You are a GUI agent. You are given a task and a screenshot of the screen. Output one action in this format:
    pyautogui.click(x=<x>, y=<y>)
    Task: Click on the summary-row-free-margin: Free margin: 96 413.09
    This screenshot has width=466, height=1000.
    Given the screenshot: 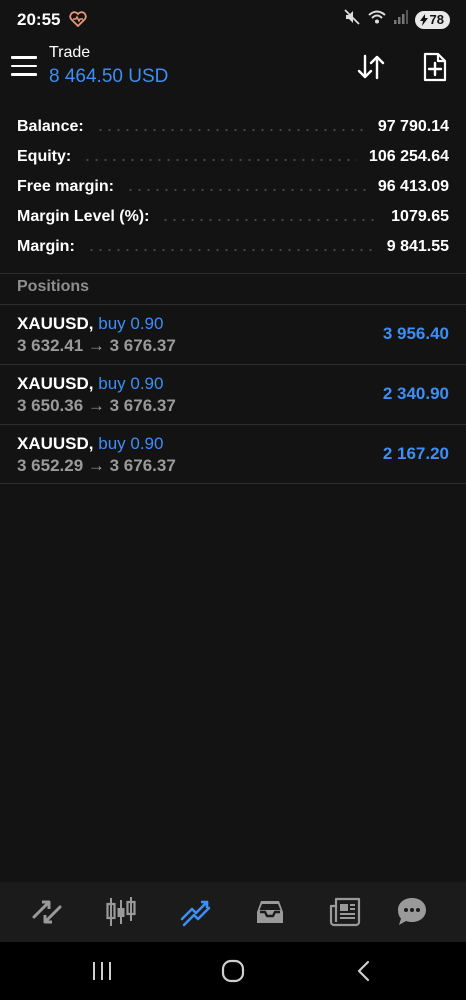 What is the action you would take?
    pyautogui.click(x=233, y=187)
    